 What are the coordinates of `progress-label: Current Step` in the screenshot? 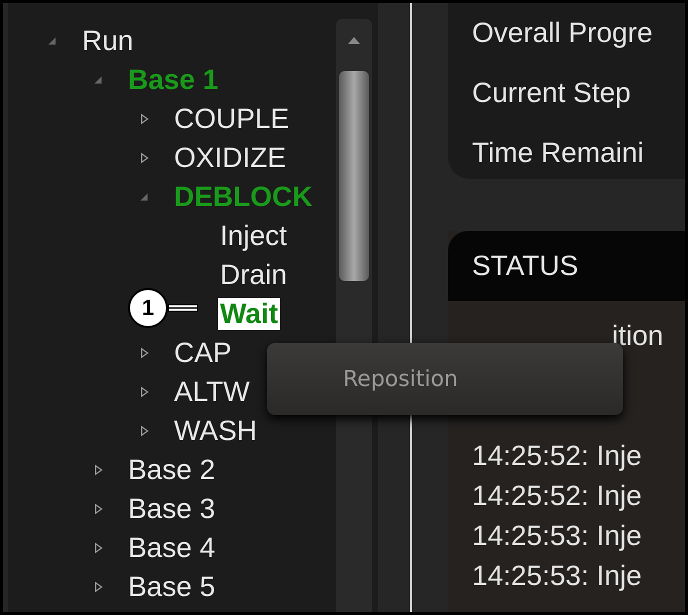 It's located at (552, 93).